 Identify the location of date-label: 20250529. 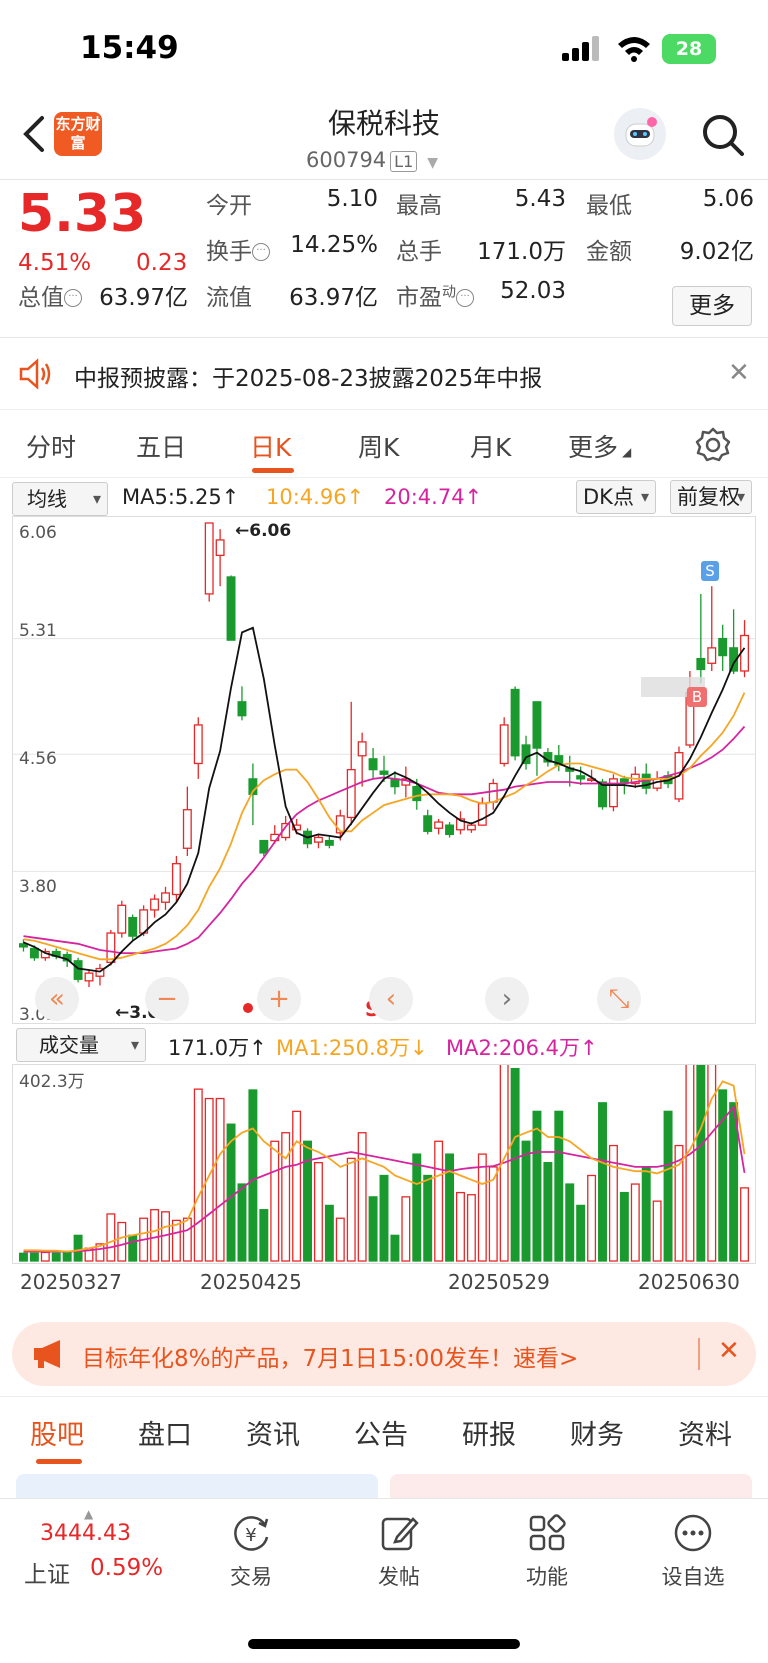
(499, 1282).